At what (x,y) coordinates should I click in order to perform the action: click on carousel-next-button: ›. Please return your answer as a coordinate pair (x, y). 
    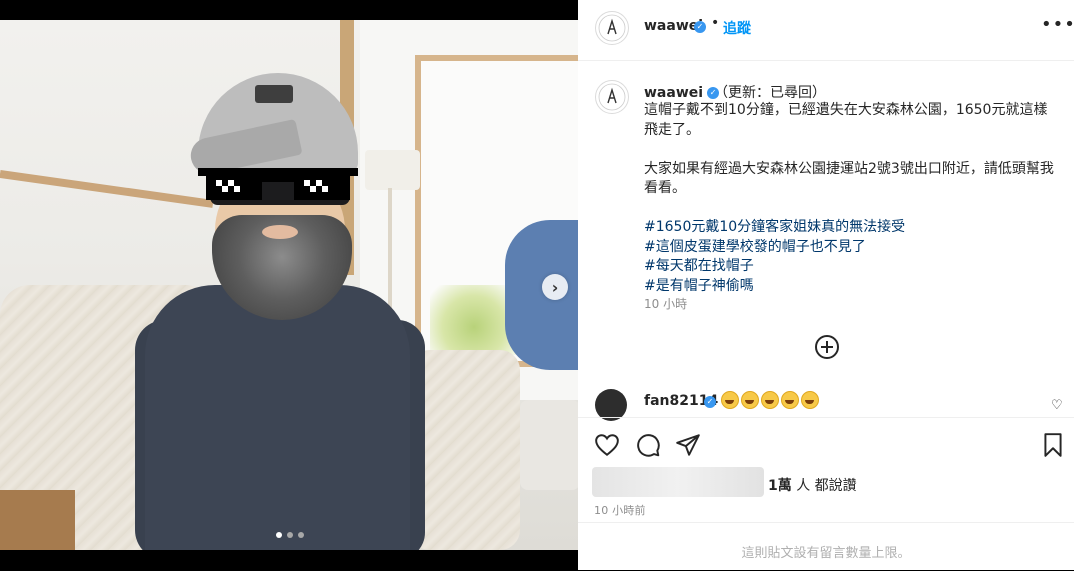
    Looking at the image, I should click on (555, 287).